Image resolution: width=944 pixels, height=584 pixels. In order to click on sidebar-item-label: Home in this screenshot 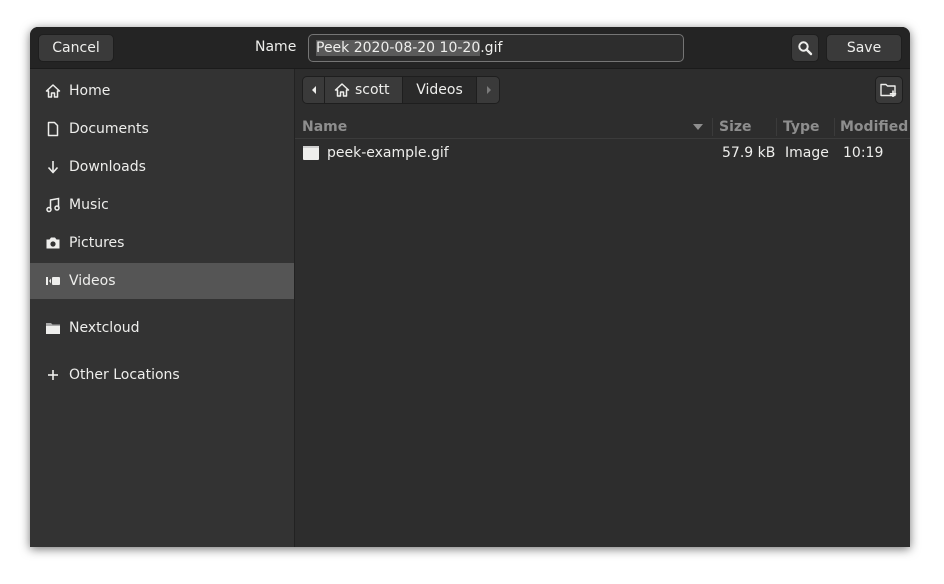, I will do `click(90, 91)`.